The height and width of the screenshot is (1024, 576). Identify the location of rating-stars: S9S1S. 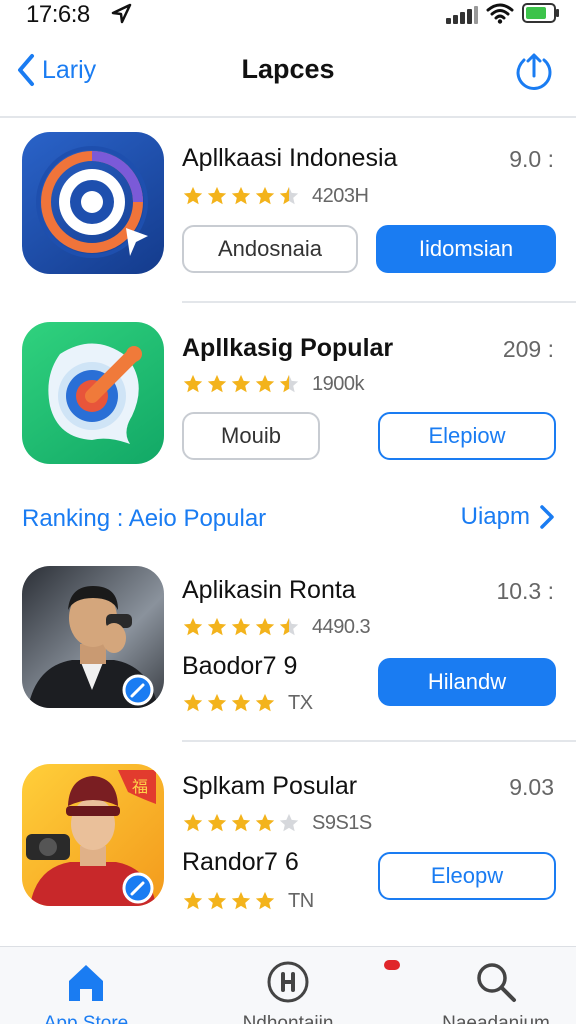
(277, 823).